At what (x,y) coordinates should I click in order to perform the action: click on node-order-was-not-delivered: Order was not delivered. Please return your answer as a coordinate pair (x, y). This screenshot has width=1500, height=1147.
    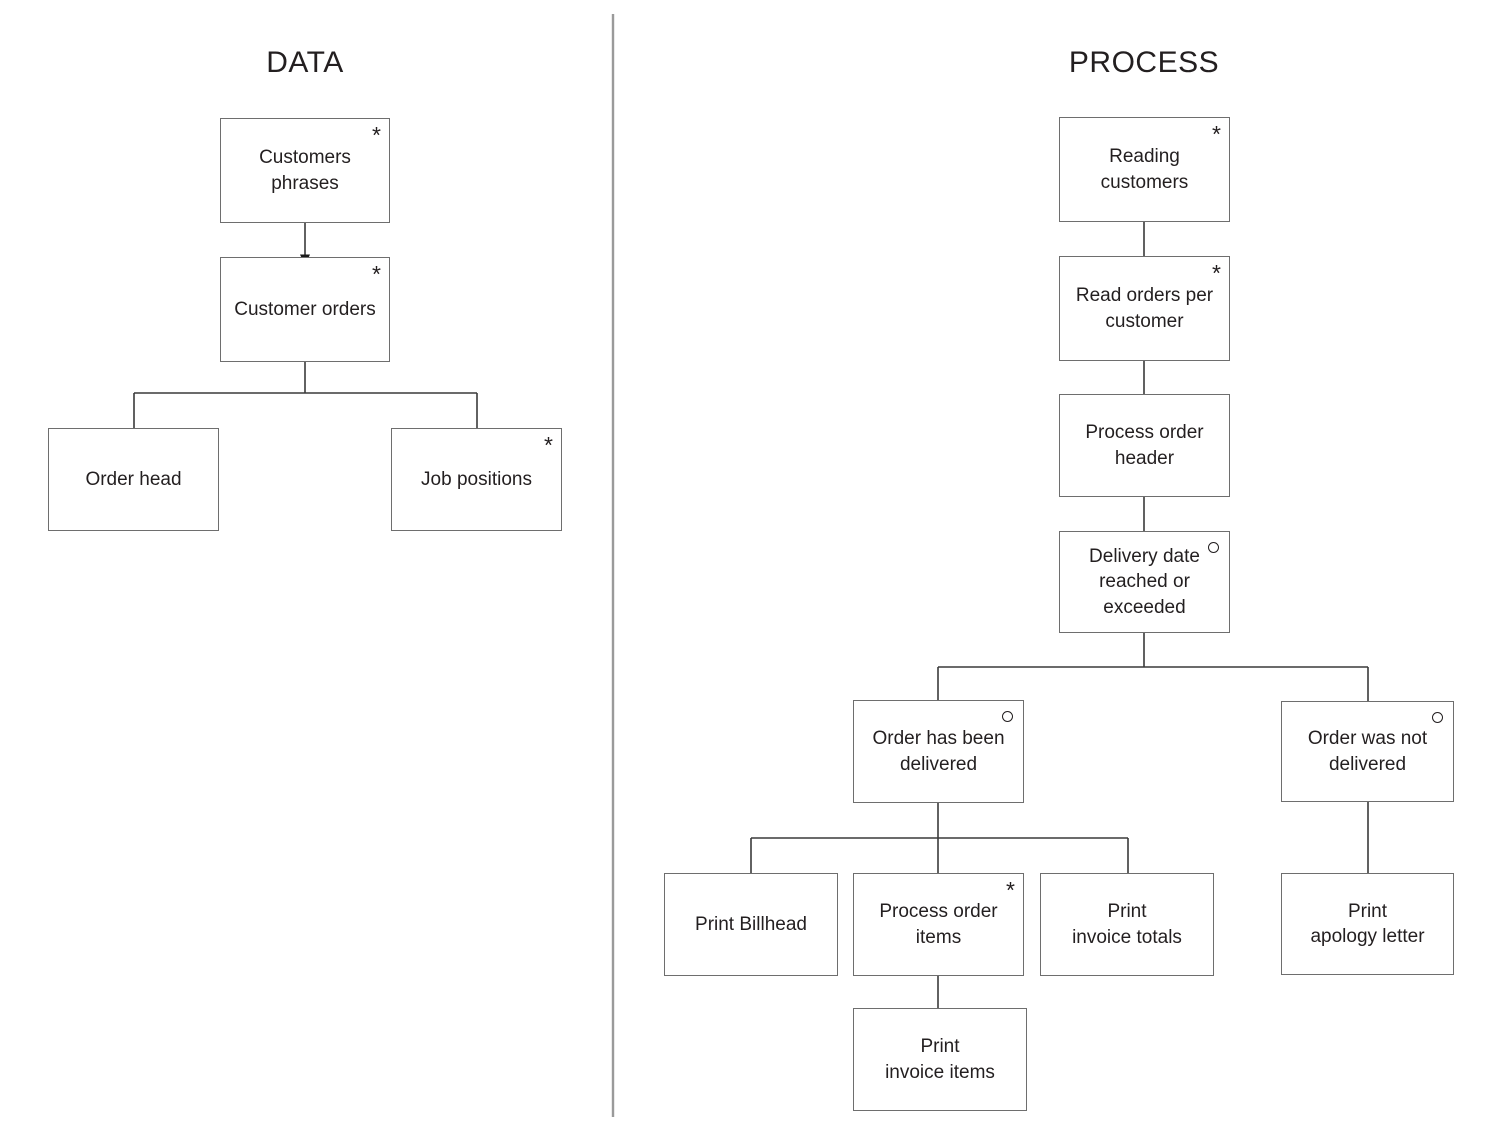
    Looking at the image, I should click on (1367, 751).